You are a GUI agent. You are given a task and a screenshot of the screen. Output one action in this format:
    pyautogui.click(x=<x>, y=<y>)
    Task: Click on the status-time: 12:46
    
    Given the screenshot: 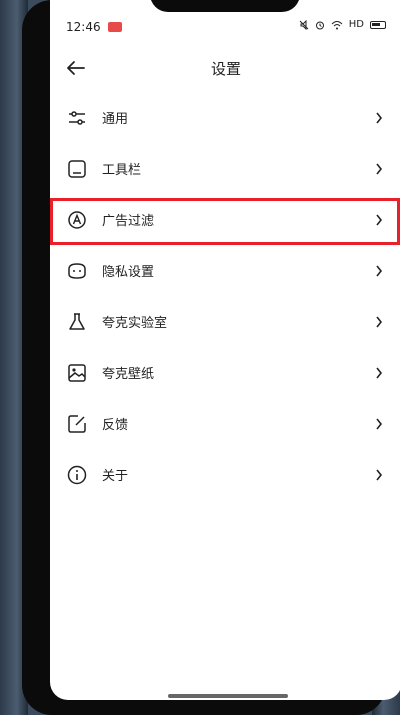 What is the action you would take?
    pyautogui.click(x=83, y=27)
    